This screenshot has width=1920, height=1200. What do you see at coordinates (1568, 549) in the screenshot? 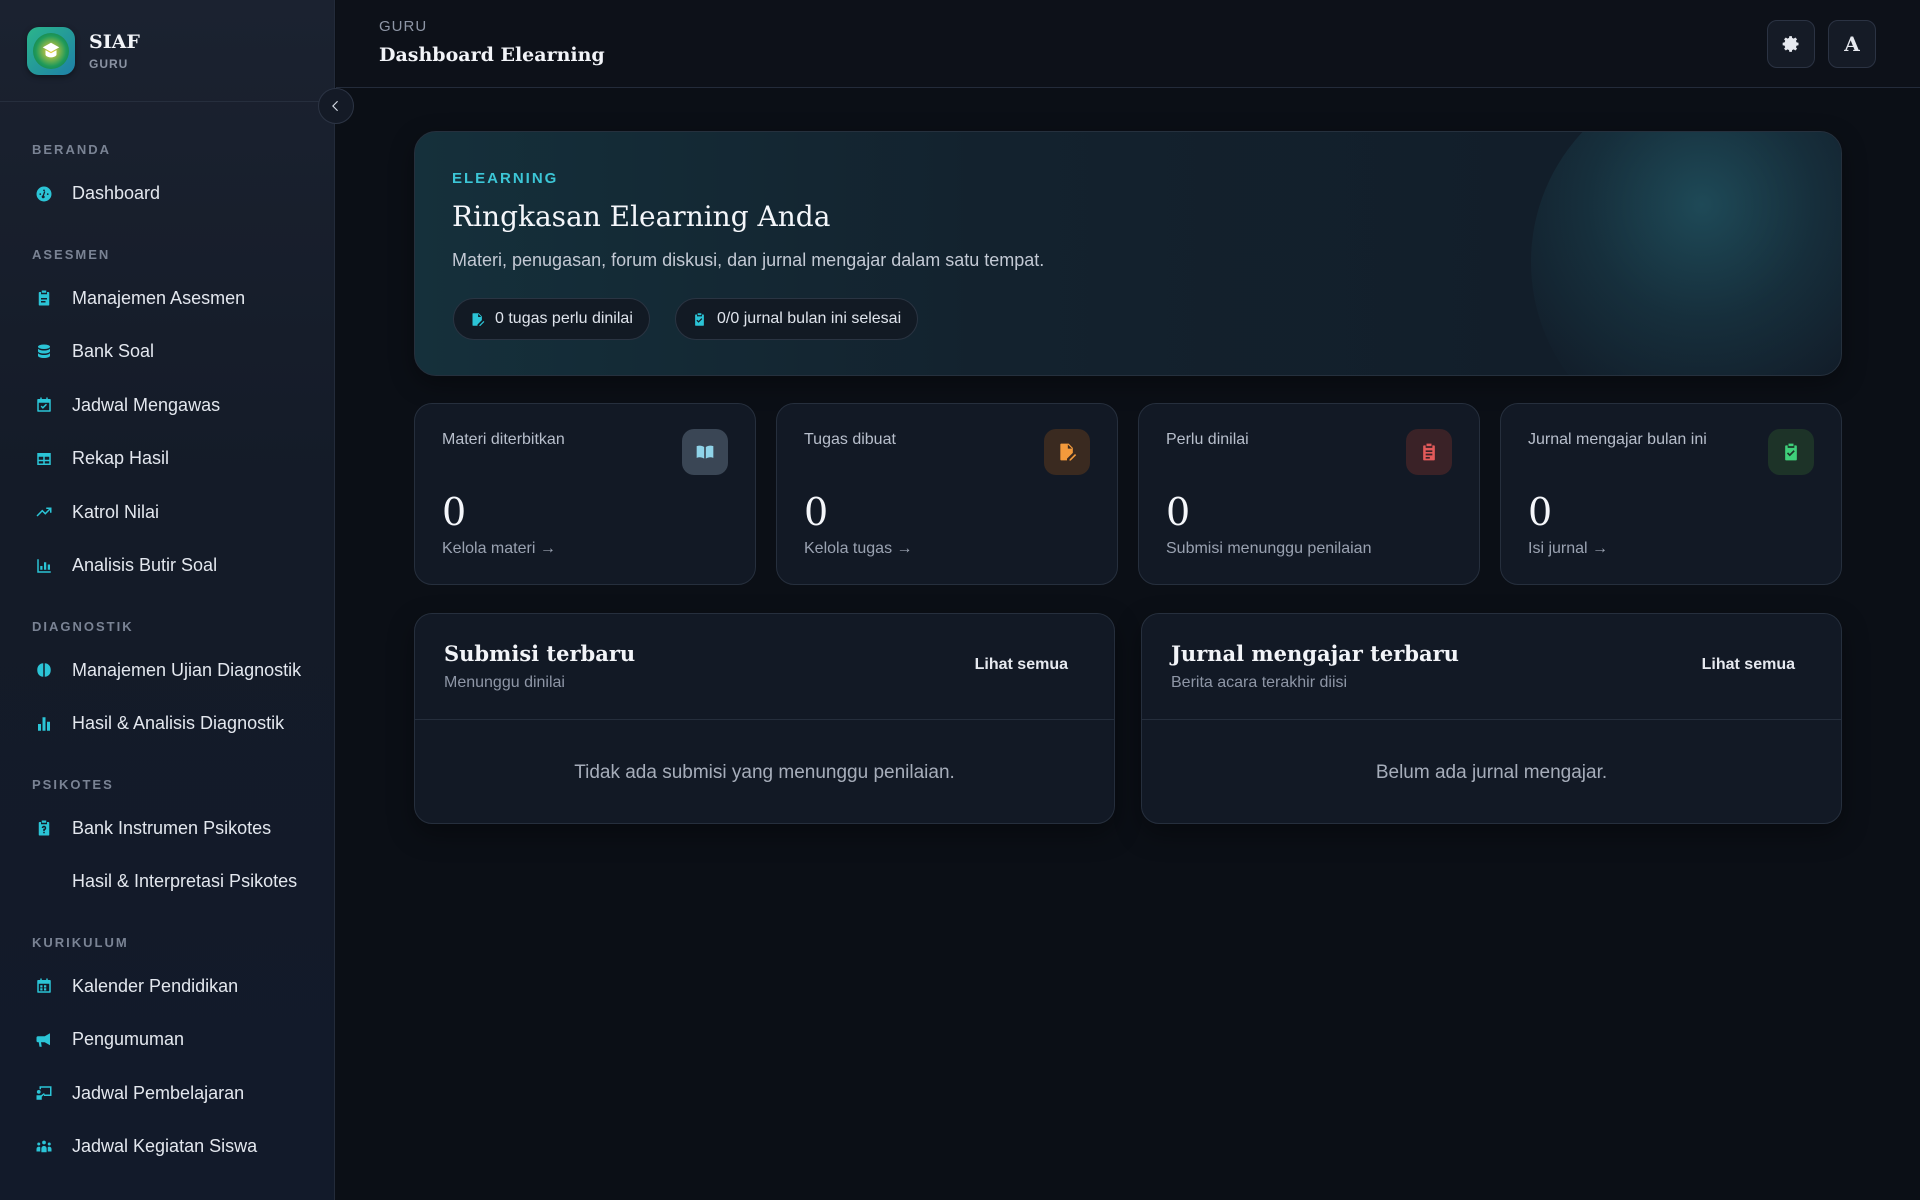
I see `stat-link: Isi jurnal →` at bounding box center [1568, 549].